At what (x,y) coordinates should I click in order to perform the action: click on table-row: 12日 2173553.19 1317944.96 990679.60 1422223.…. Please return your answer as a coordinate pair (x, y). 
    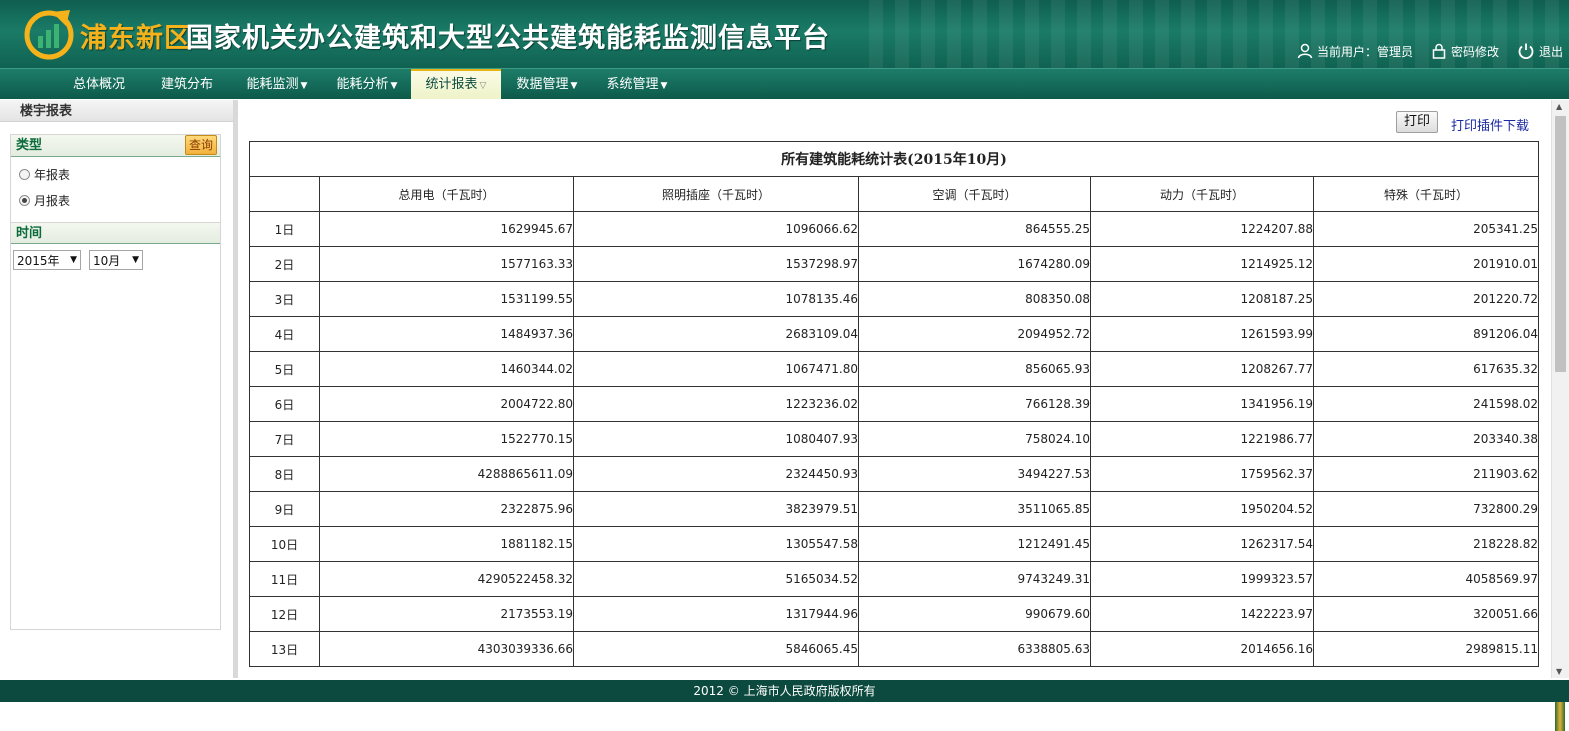
    Looking at the image, I should click on (894, 614).